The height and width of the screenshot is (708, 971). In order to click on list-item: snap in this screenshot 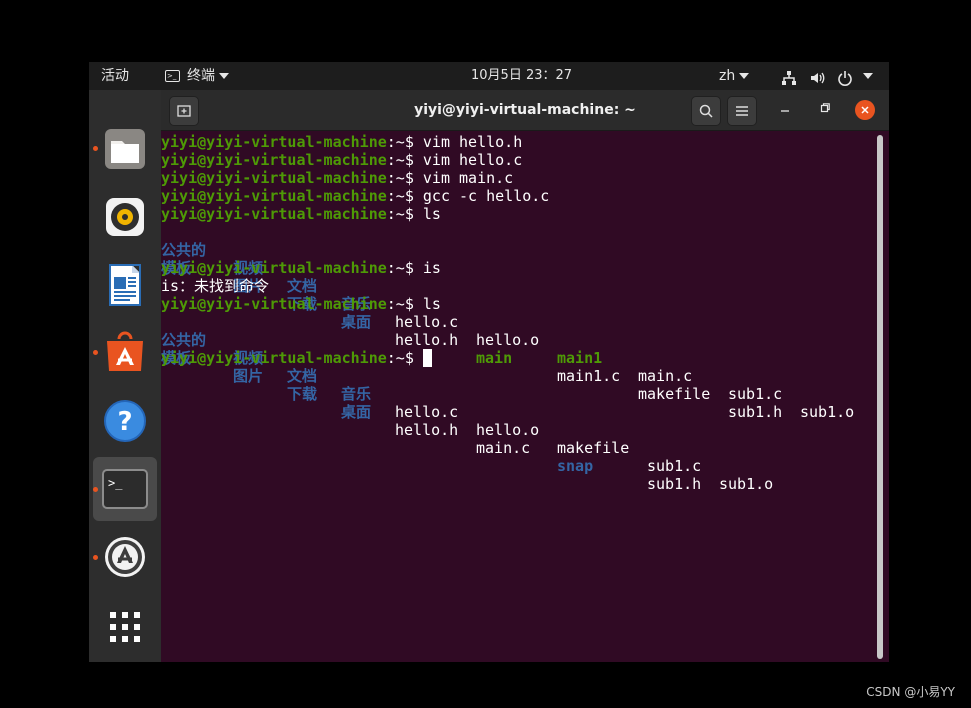, I will do `click(575, 466)`.